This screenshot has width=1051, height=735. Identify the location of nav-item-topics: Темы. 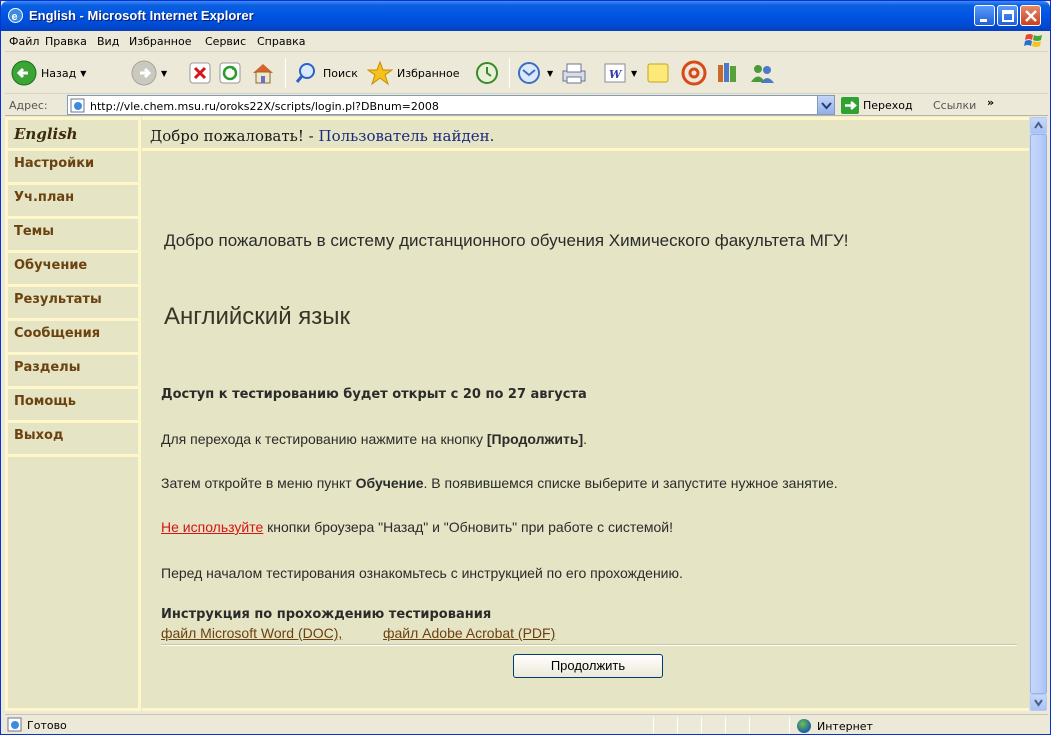
(73, 236).